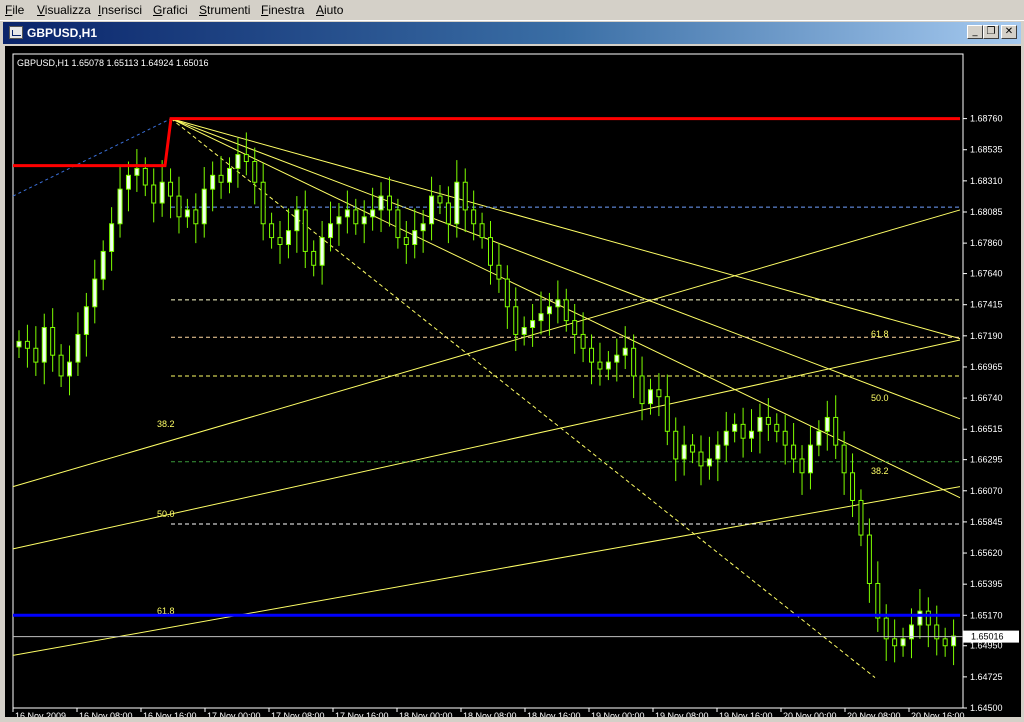  Describe the element at coordinates (329, 10) in the screenshot. I see `menu-aiuto: Aiuto` at that location.